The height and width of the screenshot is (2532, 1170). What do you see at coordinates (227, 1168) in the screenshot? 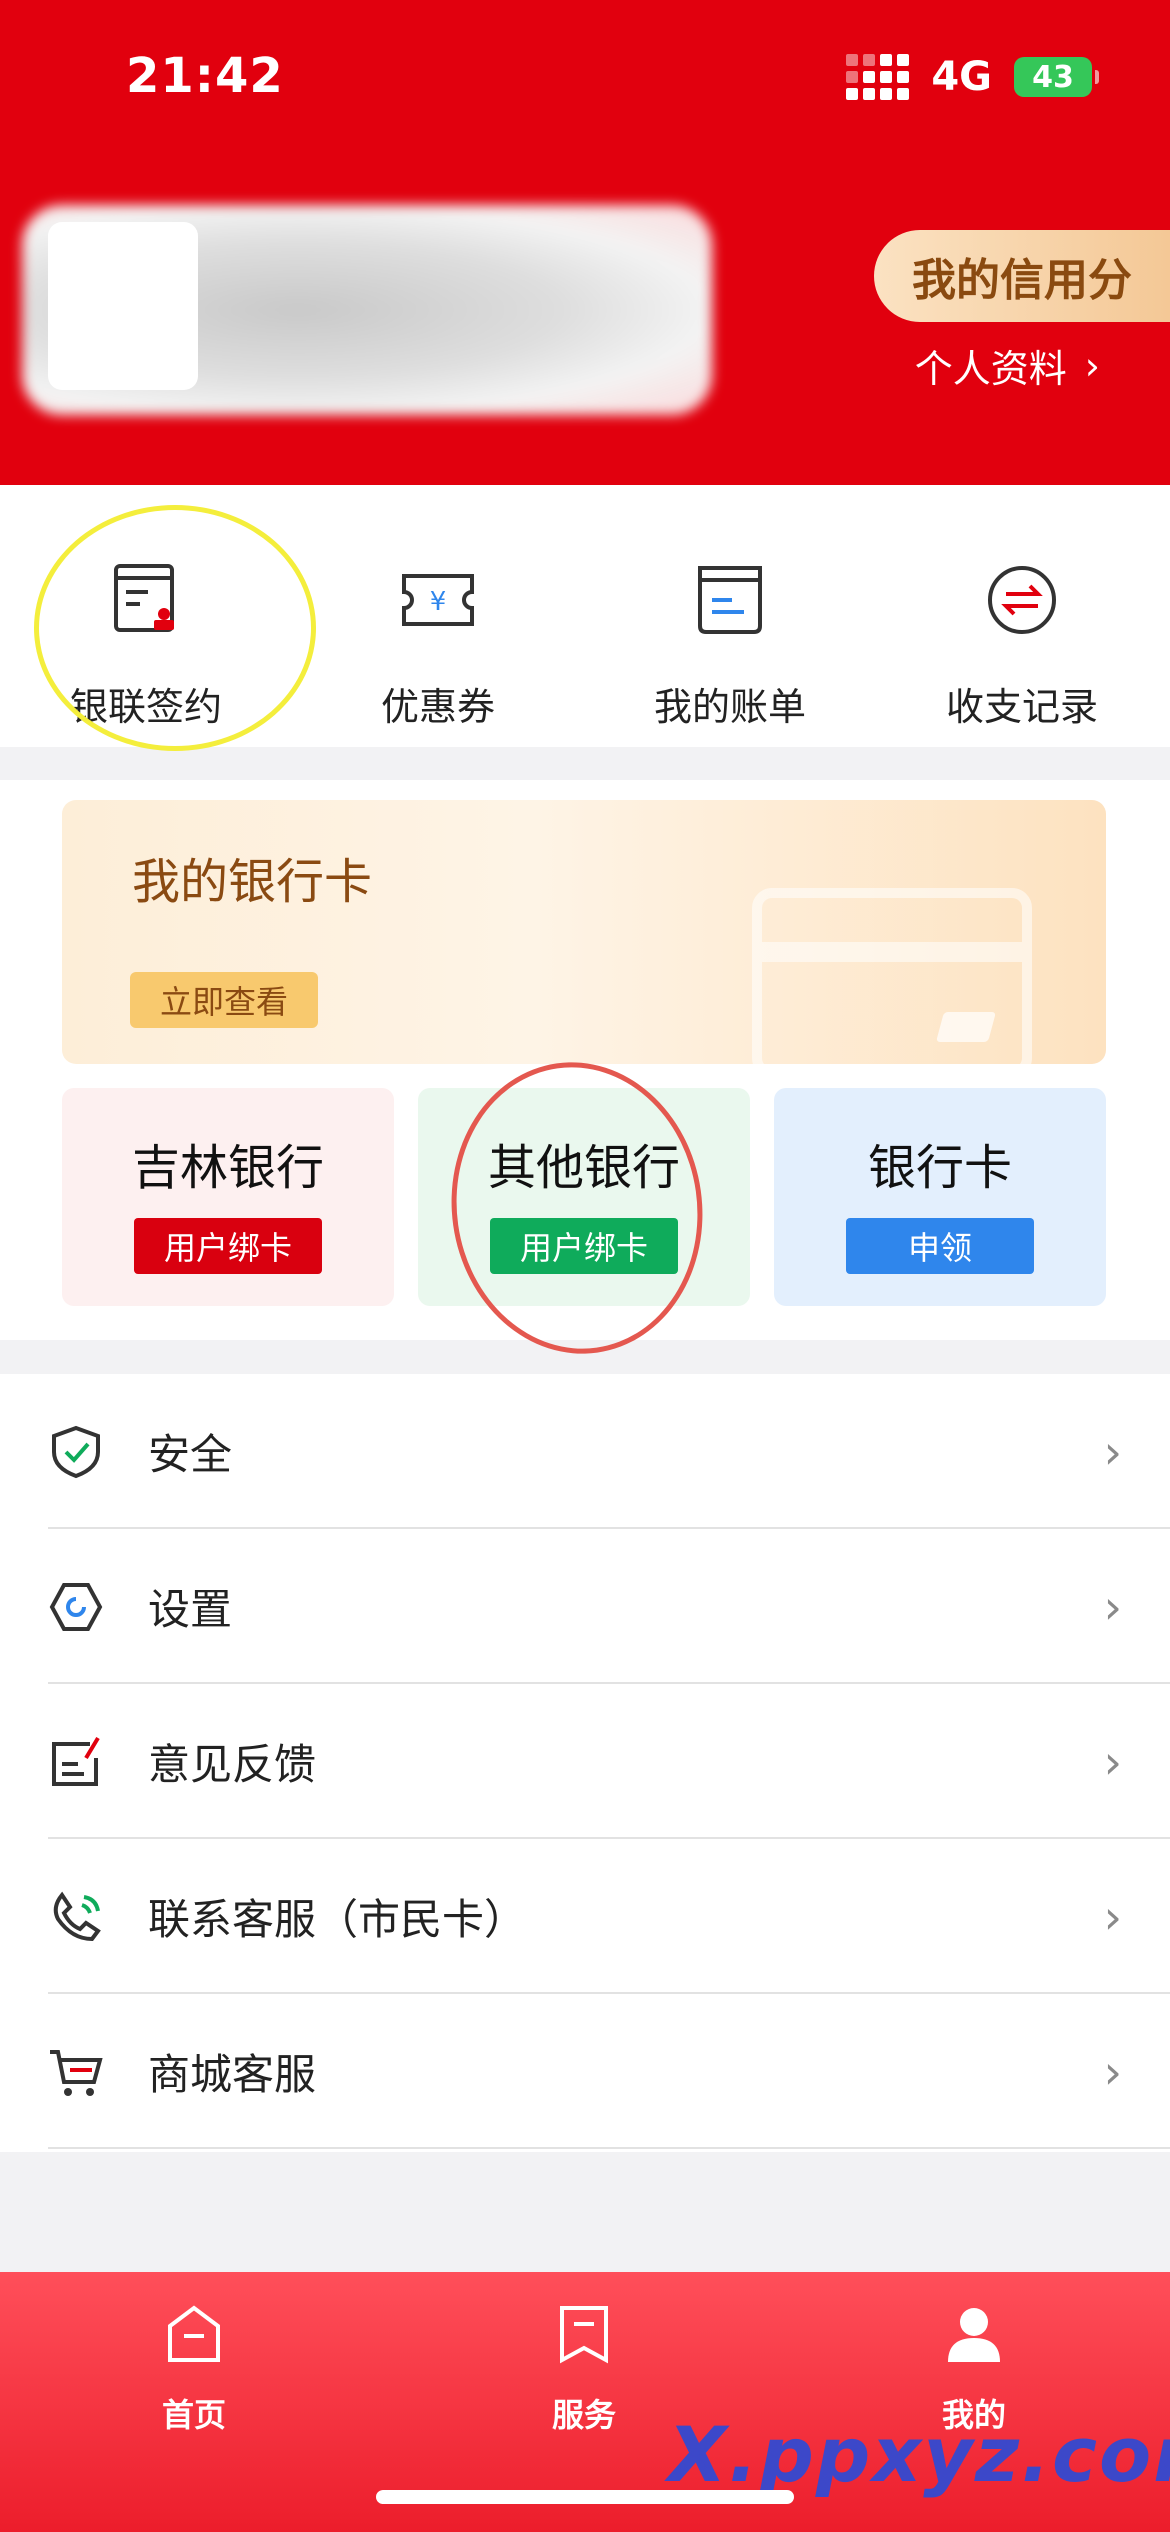
I see `bank-name: 吉林银行` at bounding box center [227, 1168].